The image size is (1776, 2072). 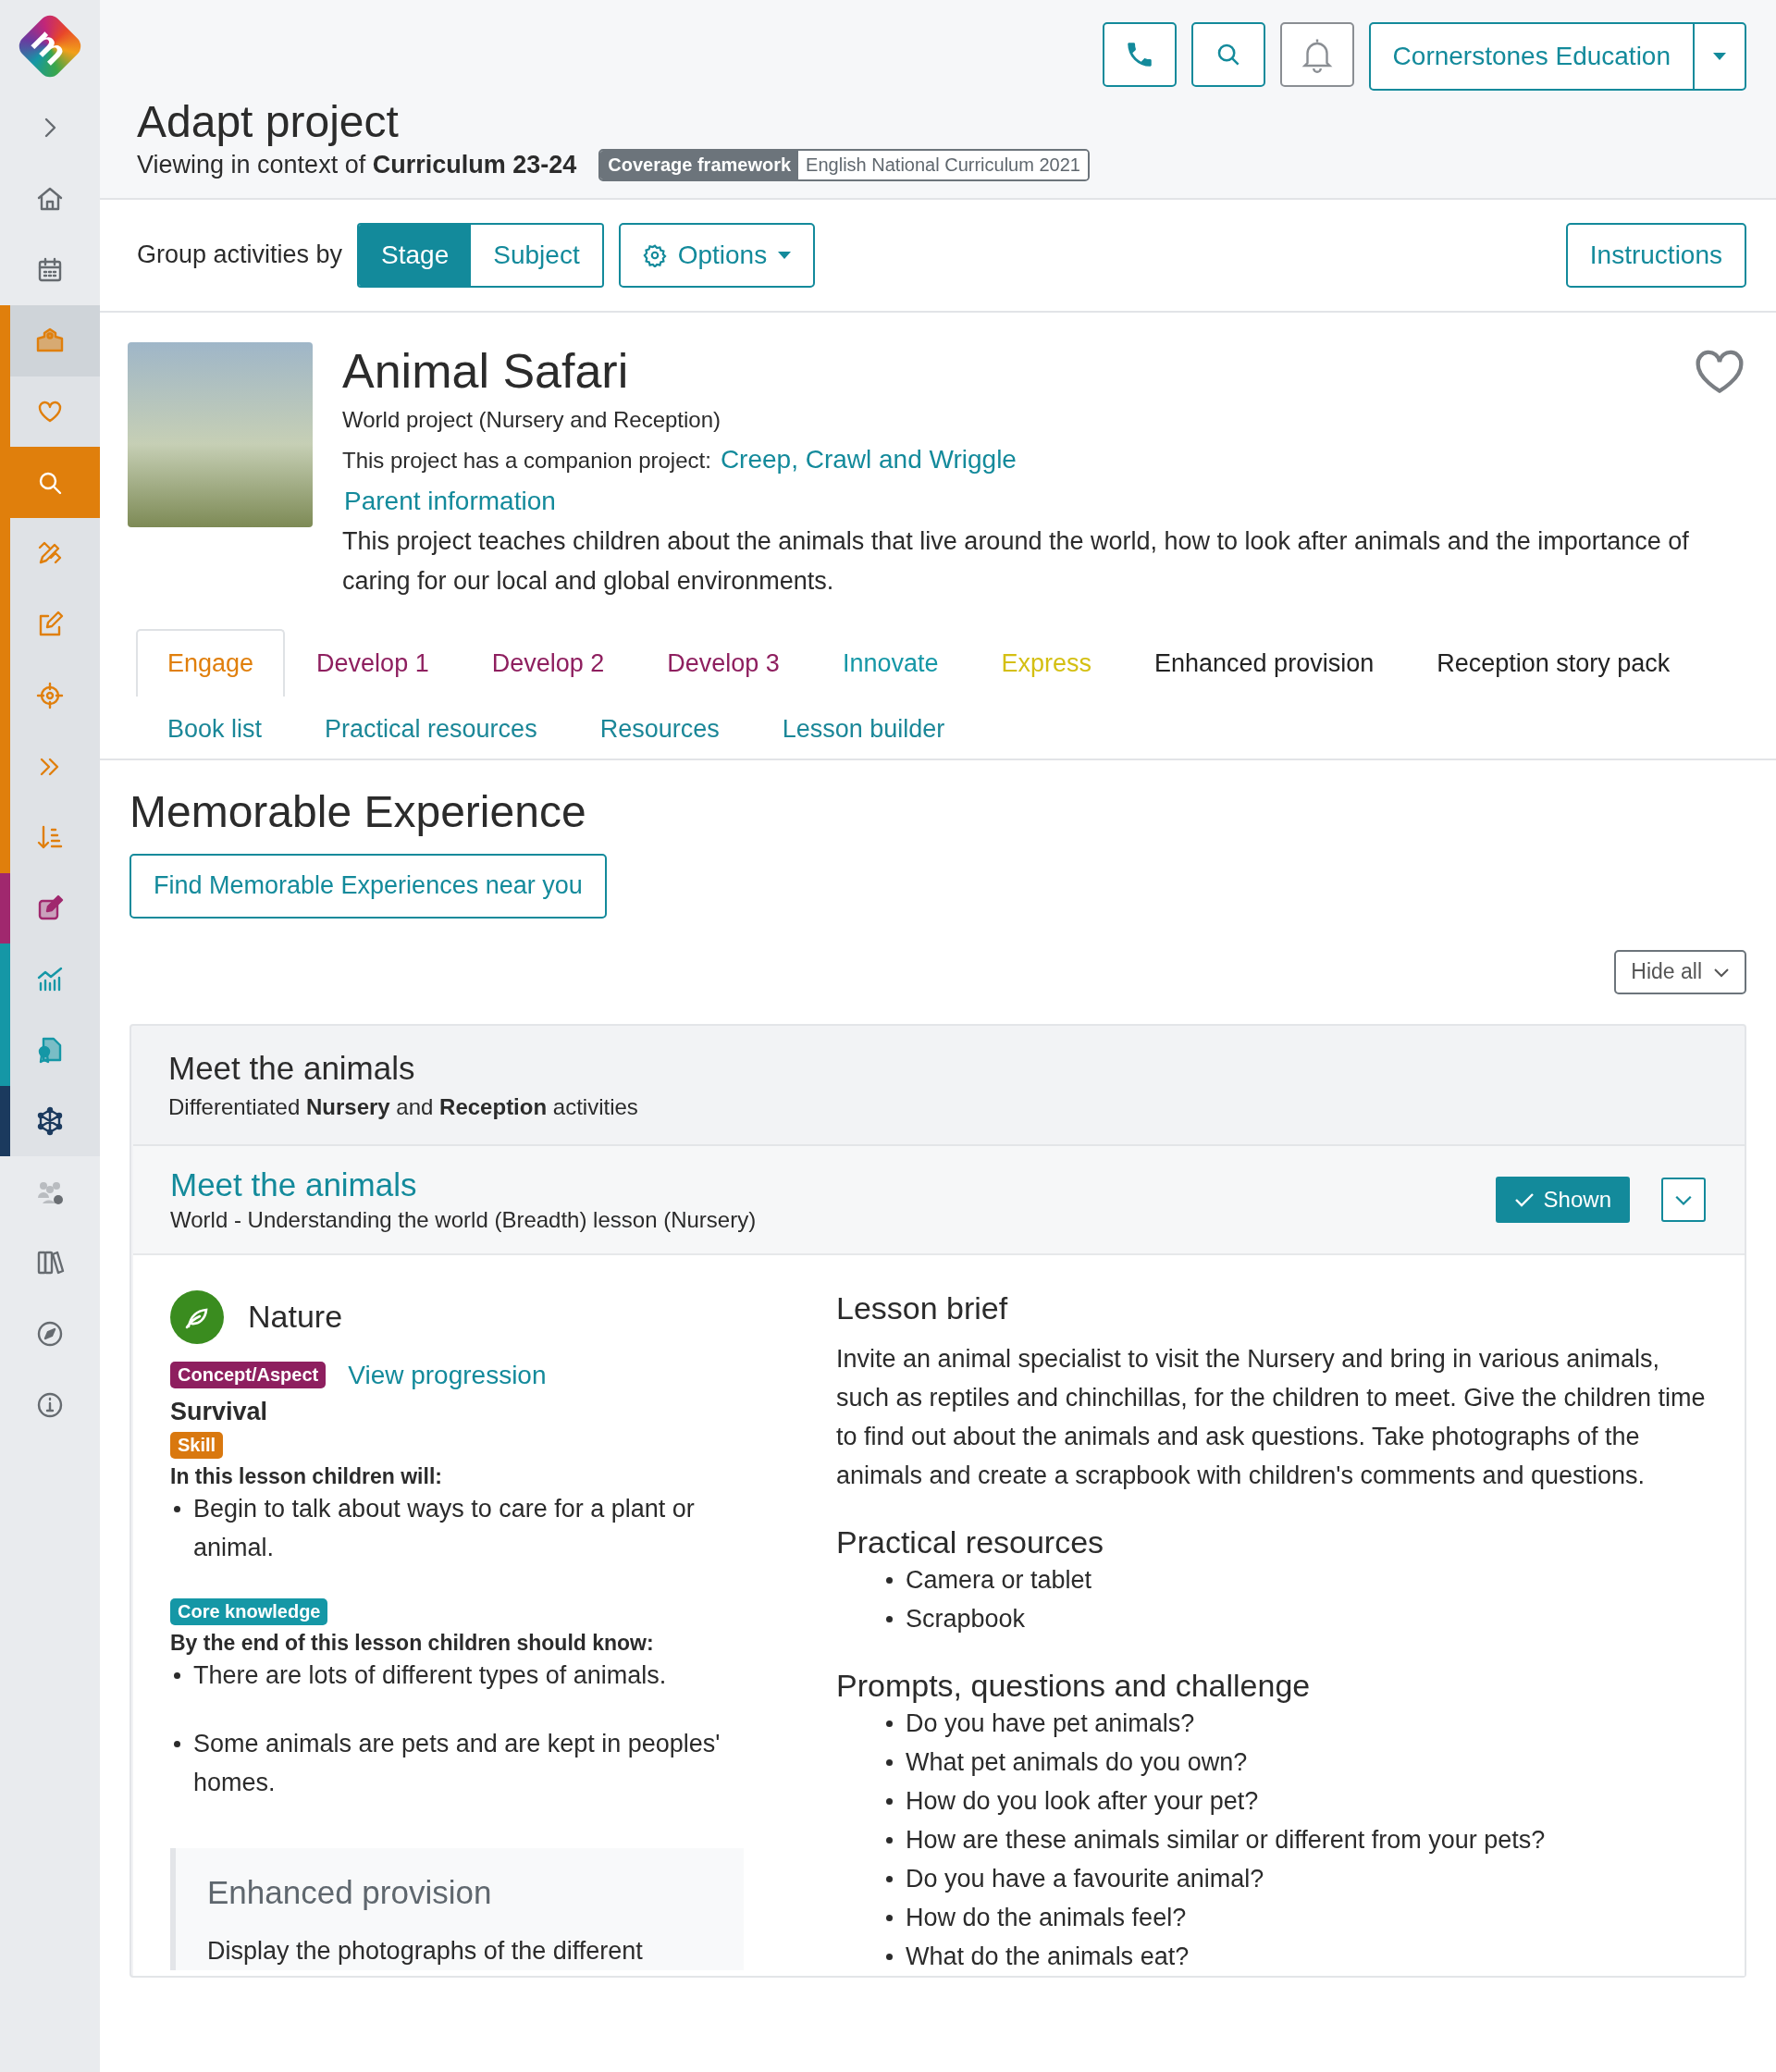 I want to click on group-title: Meet the animals, so click(x=292, y=1068).